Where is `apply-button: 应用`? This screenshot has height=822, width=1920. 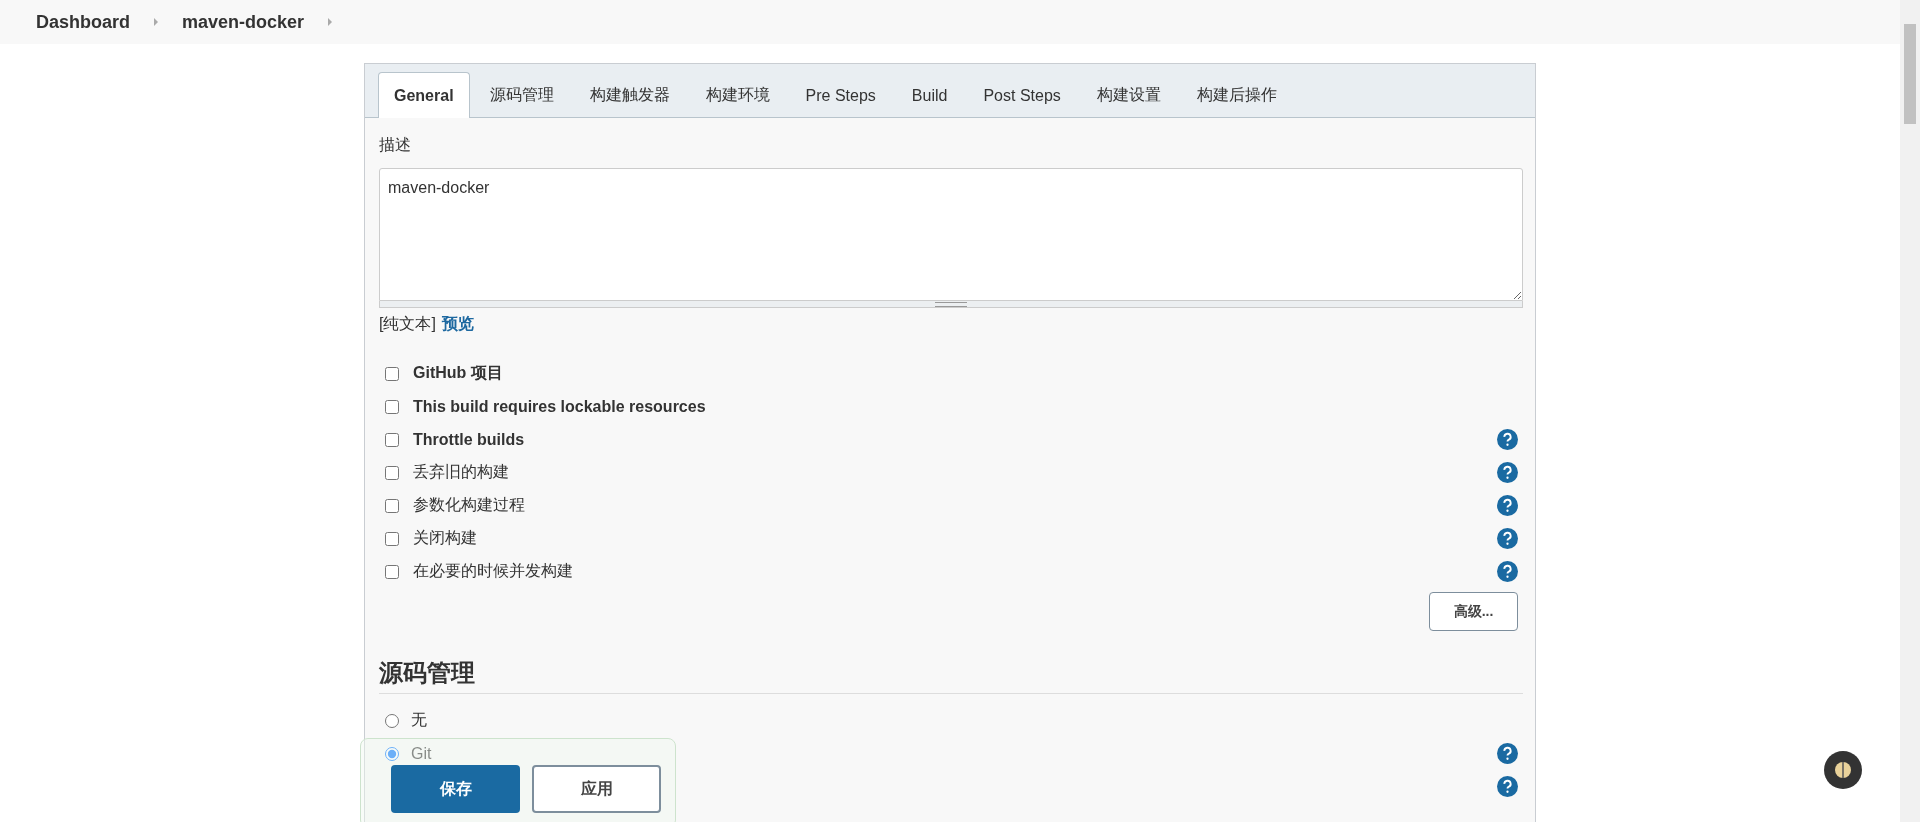
apply-button: 应用 is located at coordinates (596, 789).